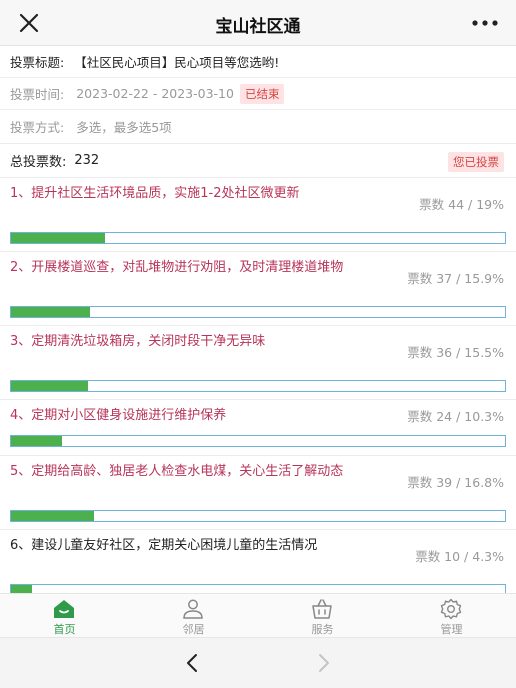  I want to click on vote-time-label: 投票时间:, so click(37, 94).